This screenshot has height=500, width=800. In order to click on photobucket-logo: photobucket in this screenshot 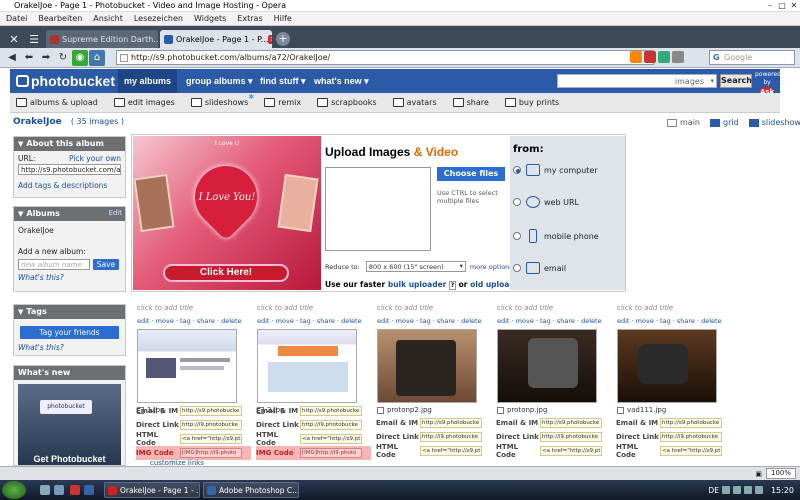, I will do `click(65, 81)`.